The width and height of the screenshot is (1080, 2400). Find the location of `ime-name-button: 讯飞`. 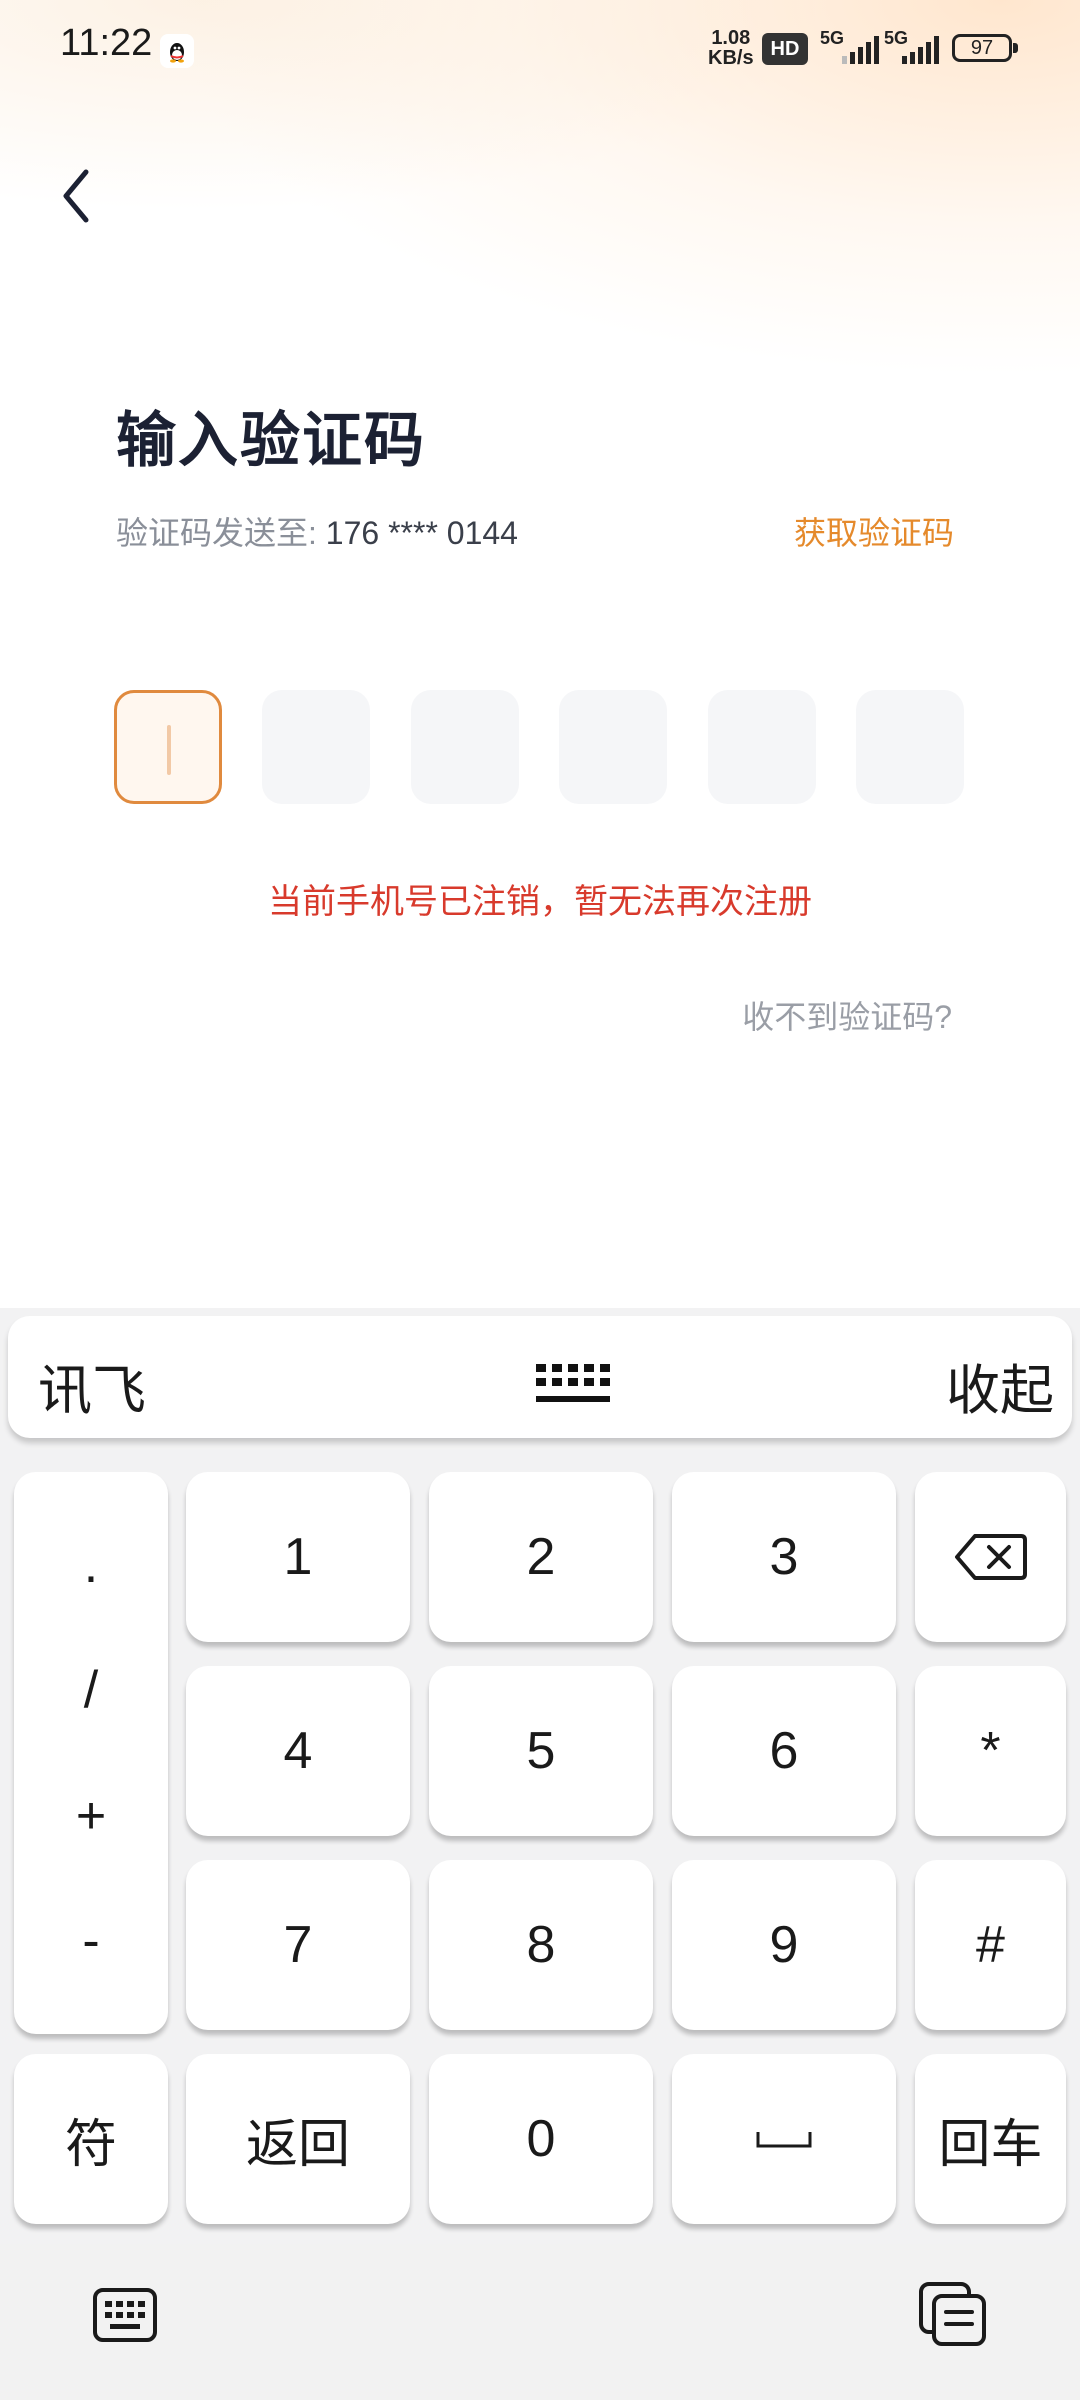

ime-name-button: 讯飞 is located at coordinates (92, 1385).